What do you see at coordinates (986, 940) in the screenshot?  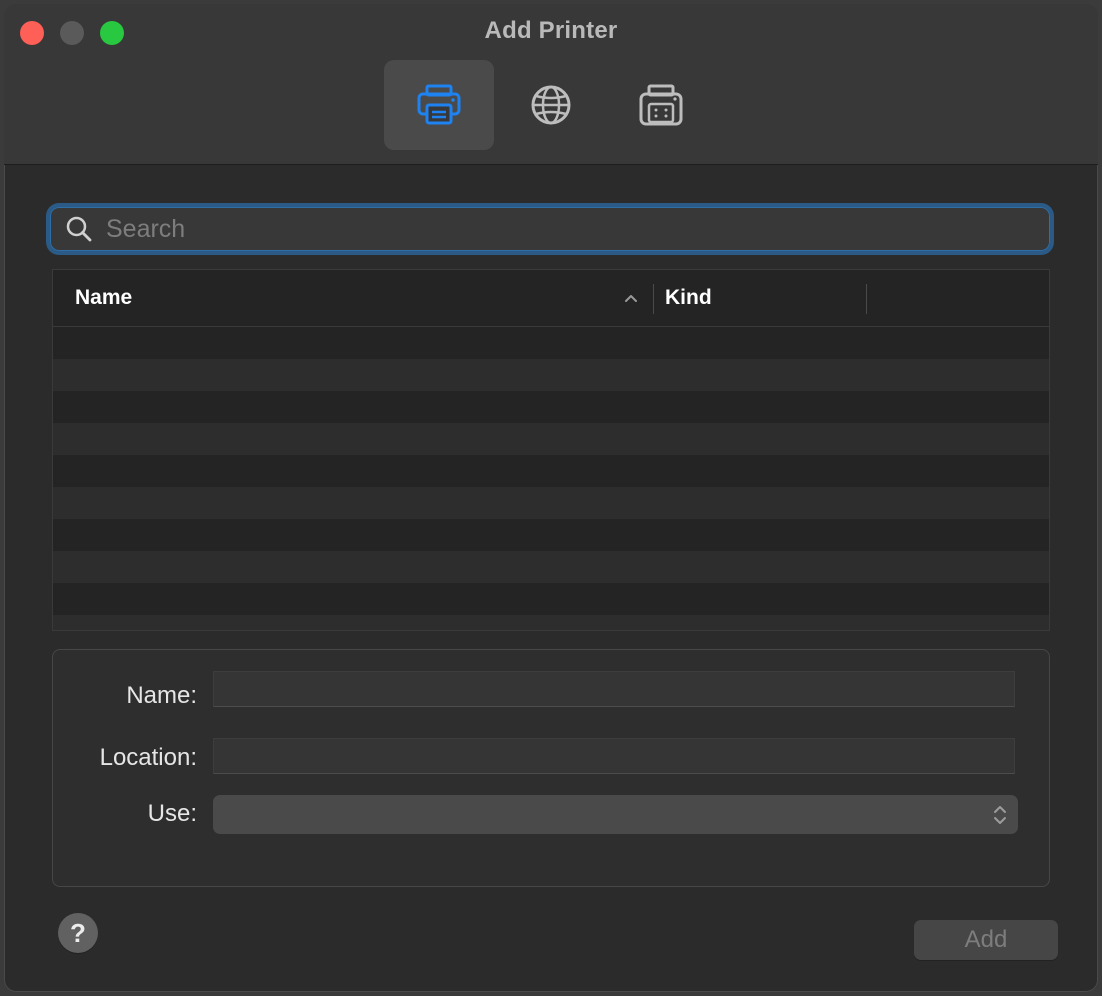 I see `add-button: Add` at bounding box center [986, 940].